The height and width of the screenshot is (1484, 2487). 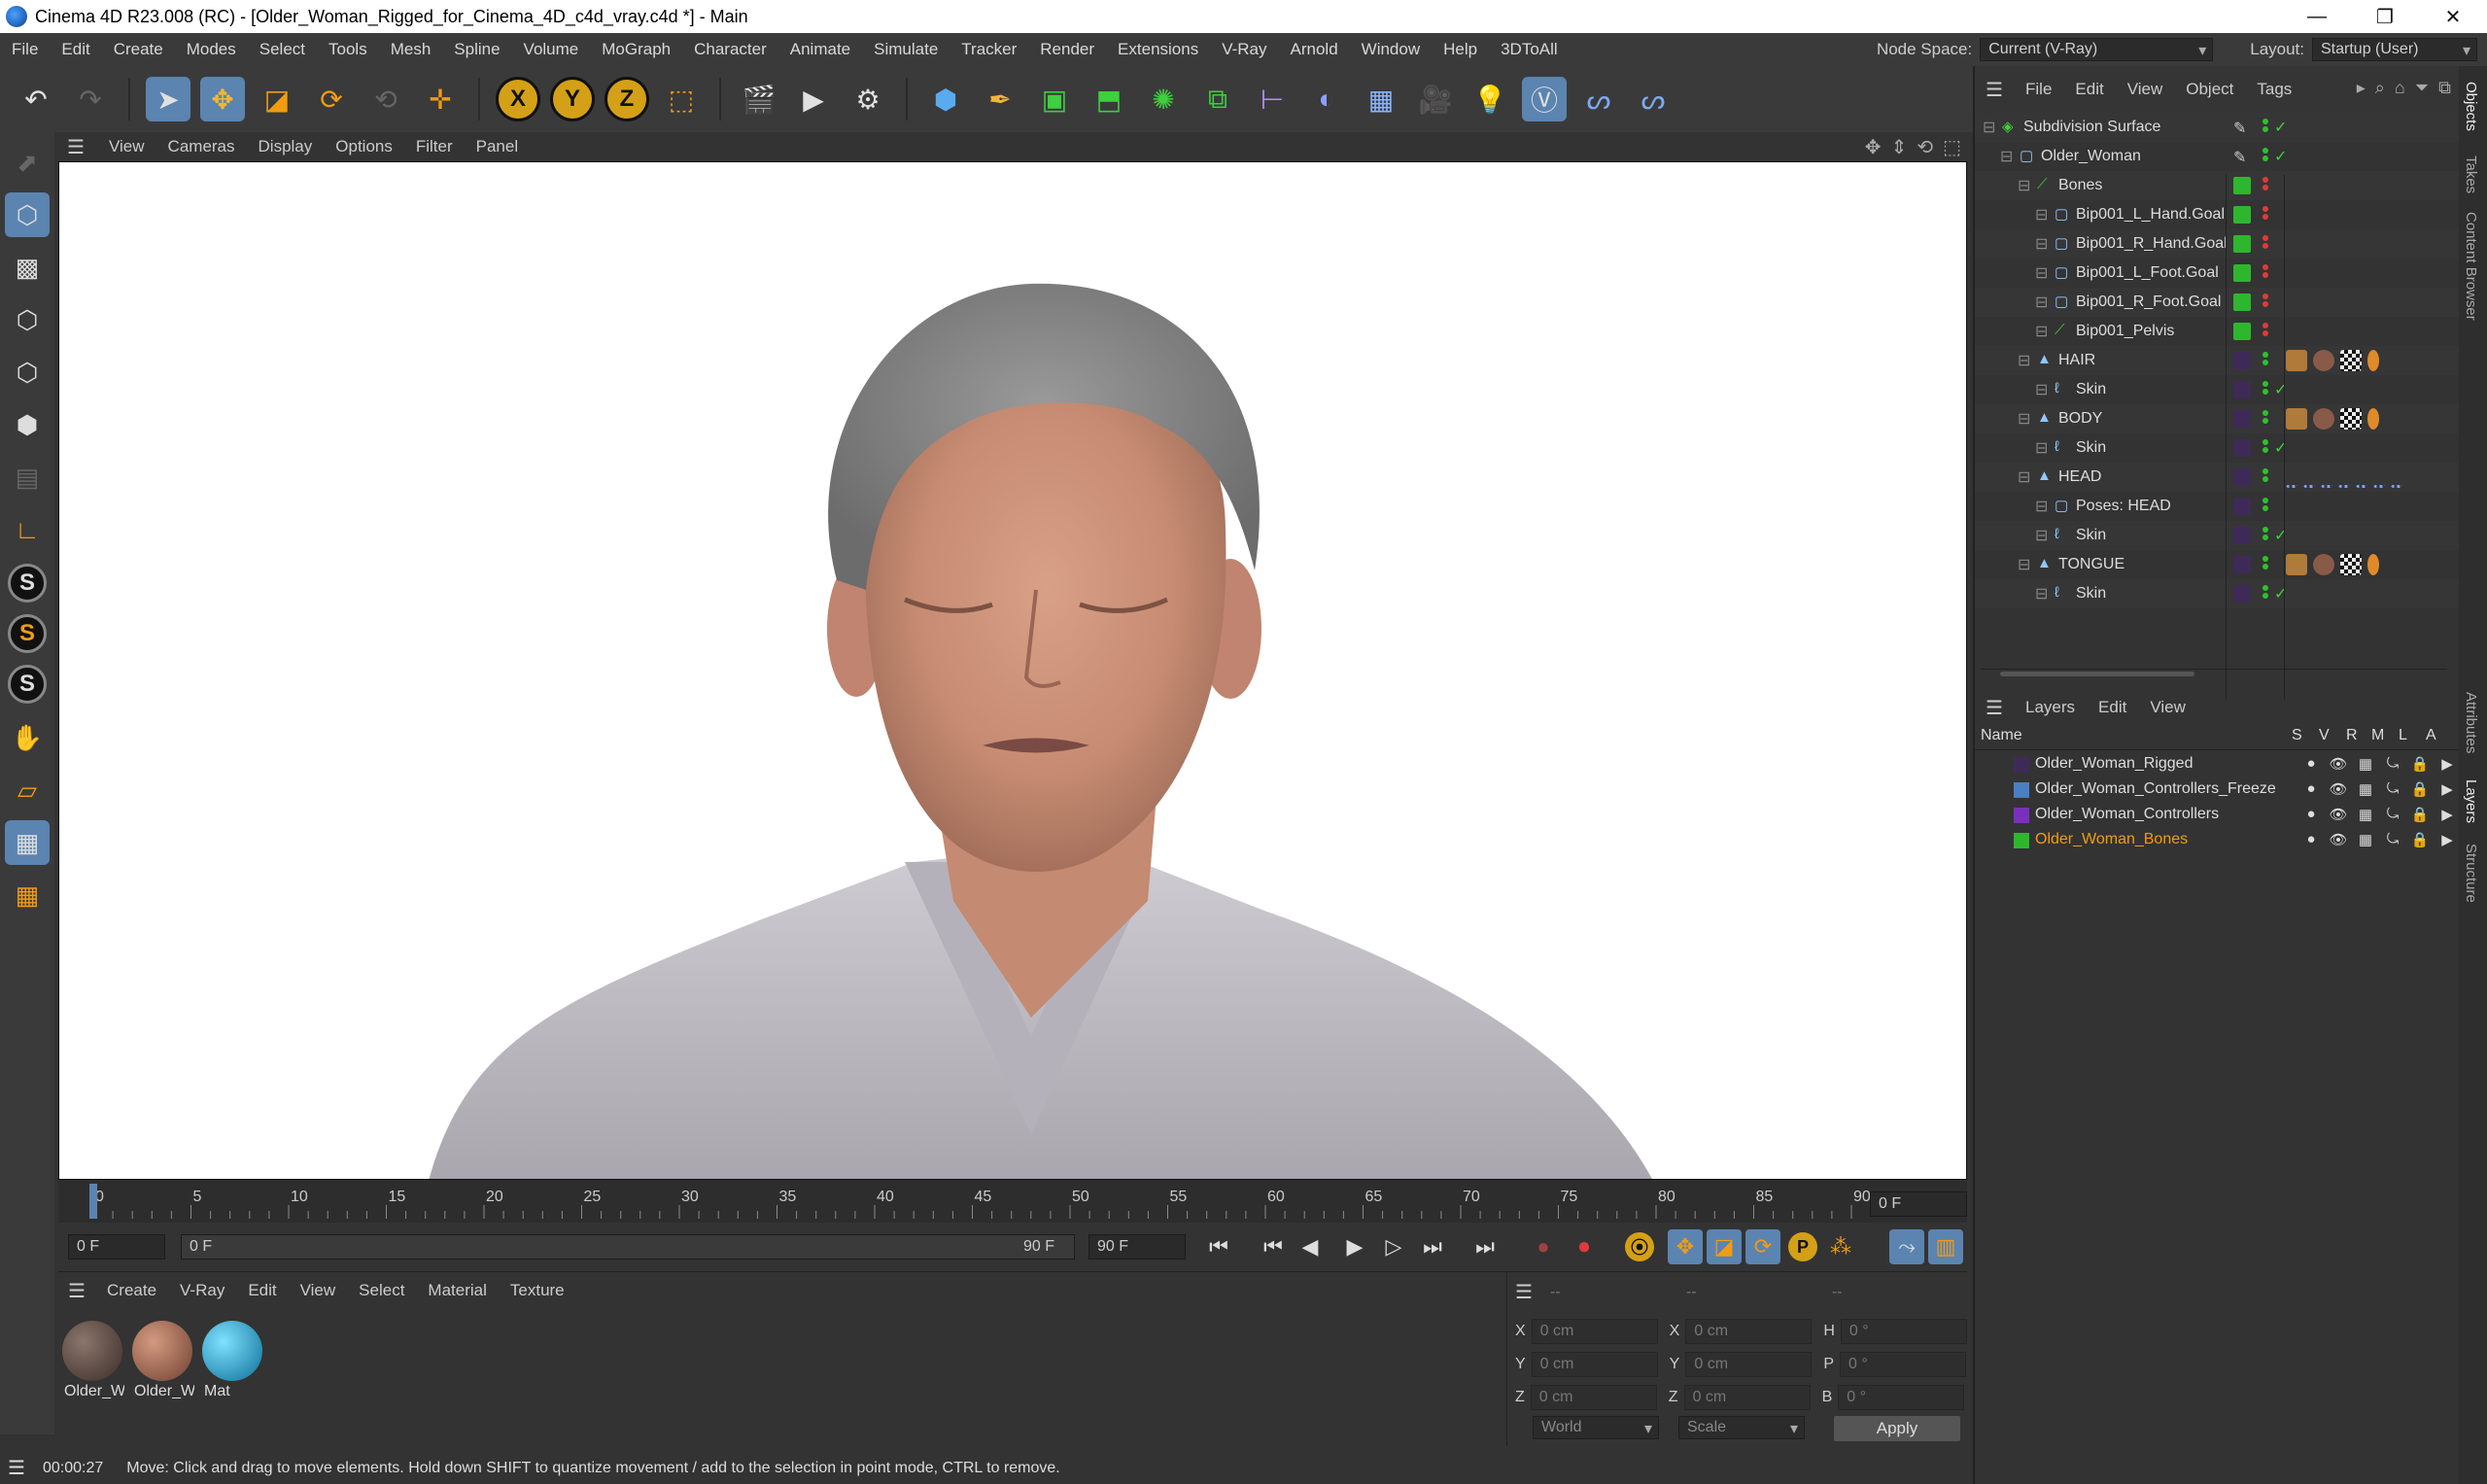 What do you see at coordinates (627, 99) in the screenshot?
I see `z-axis-lock-icon: Z` at bounding box center [627, 99].